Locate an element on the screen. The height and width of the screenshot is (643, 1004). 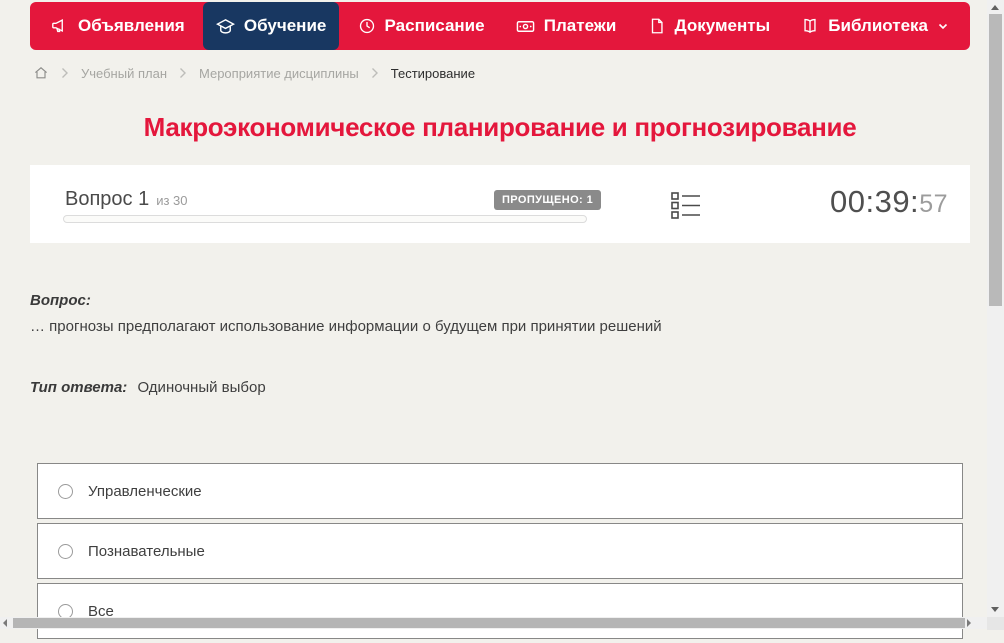
timer-hours-minutes: 00:39: is located at coordinates (874, 201).